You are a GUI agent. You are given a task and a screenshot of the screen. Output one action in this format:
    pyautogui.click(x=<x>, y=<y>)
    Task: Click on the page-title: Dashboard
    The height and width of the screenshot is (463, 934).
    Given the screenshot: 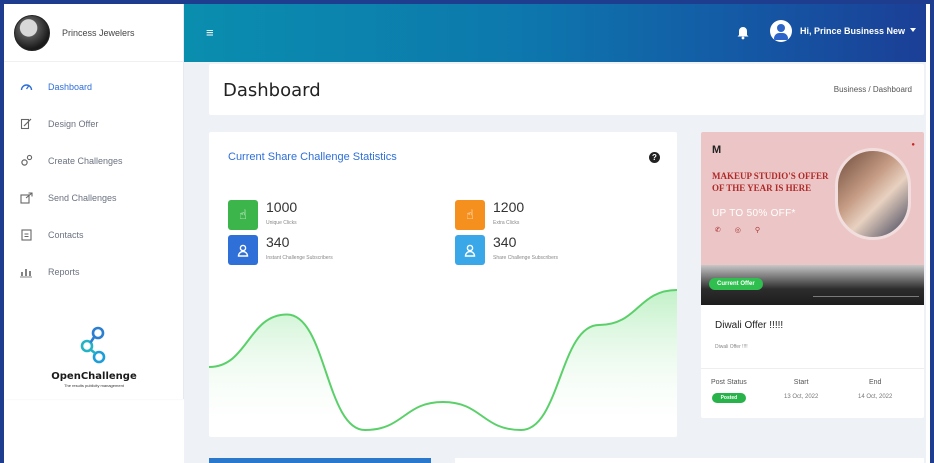 What is the action you would take?
    pyautogui.click(x=272, y=90)
    